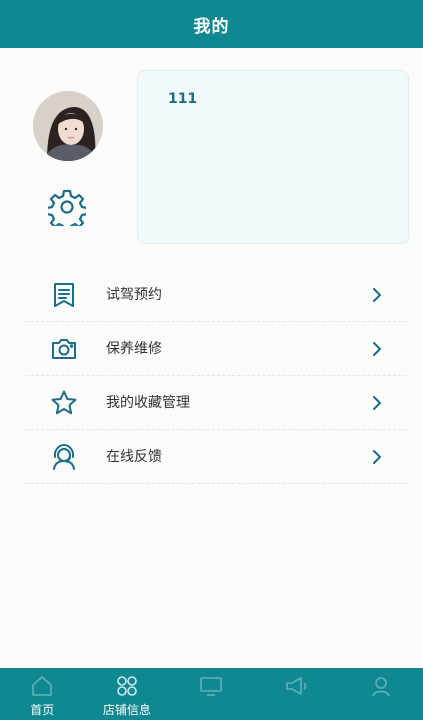 The width and height of the screenshot is (423, 720). What do you see at coordinates (134, 295) in the screenshot?
I see `menu-item-label: 试驾预约` at bounding box center [134, 295].